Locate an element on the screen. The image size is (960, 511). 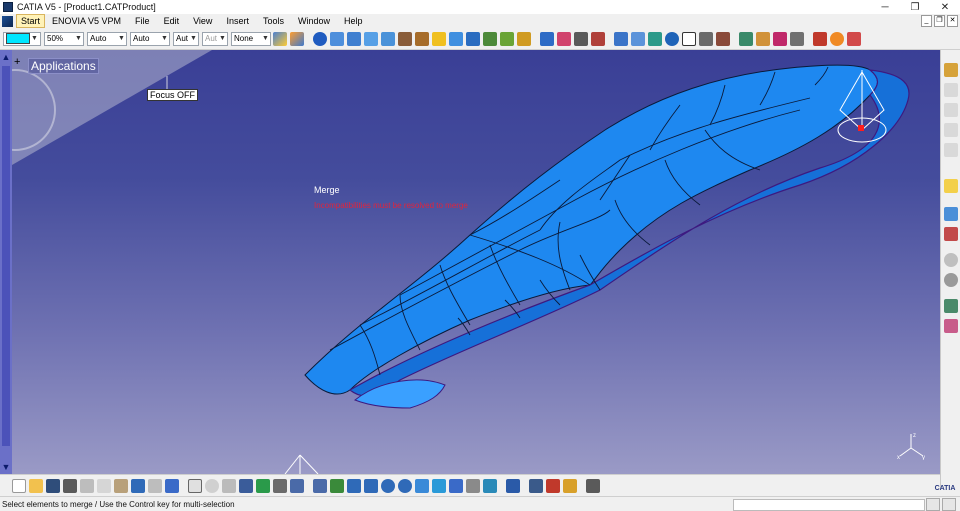
new-icon is located at coordinates (18, 485).